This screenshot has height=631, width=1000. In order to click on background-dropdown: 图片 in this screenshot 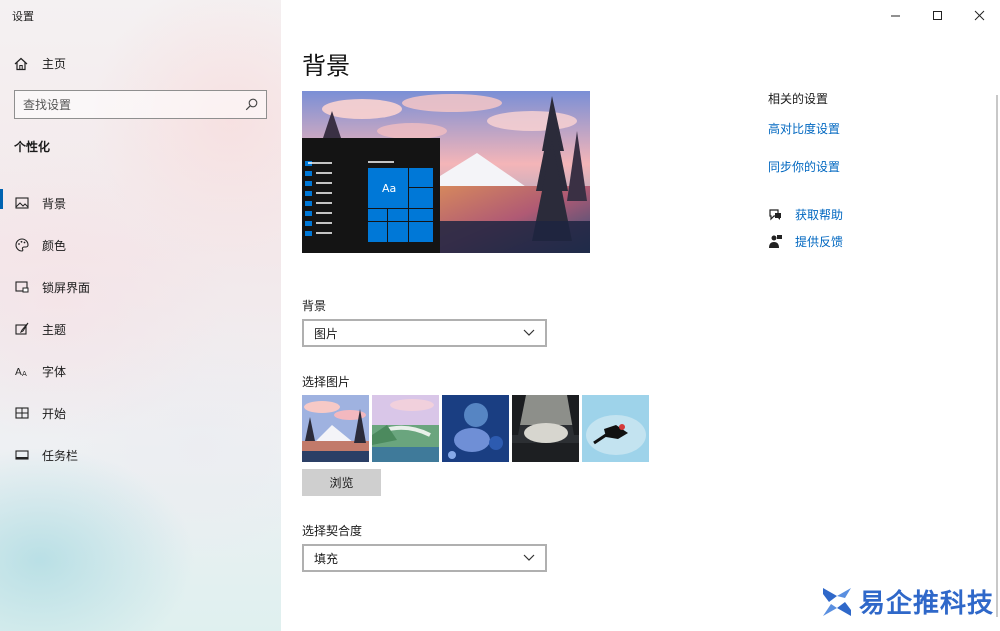, I will do `click(424, 333)`.